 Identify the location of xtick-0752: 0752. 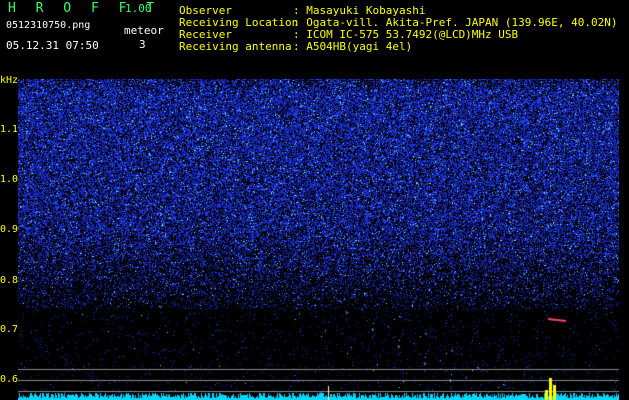
(128, 84).